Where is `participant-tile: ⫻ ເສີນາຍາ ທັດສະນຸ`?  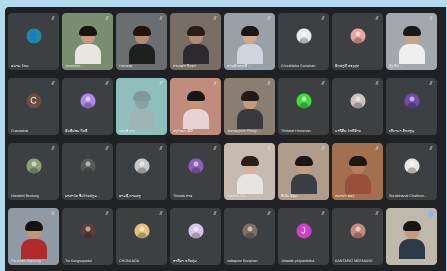 participant-tile: ⫻ ເສີນາຍາ ທັດສະນຸ is located at coordinates (411, 106).